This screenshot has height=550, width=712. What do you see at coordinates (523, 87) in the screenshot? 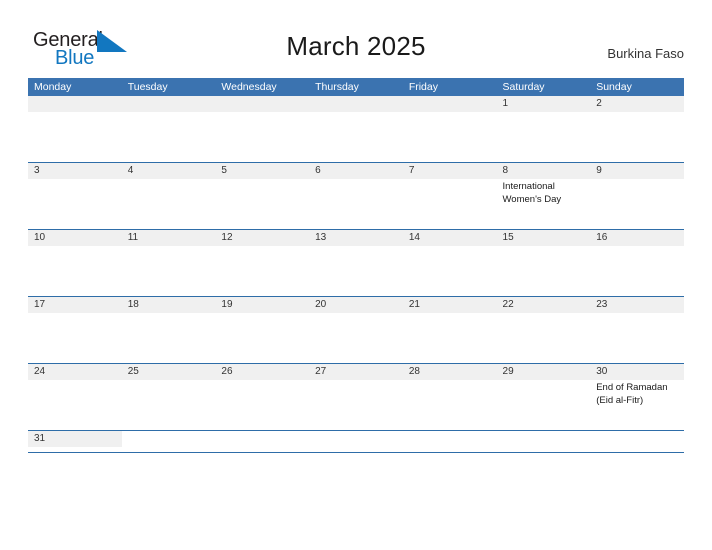
I see `weekday-header-saturday: Saturday` at bounding box center [523, 87].